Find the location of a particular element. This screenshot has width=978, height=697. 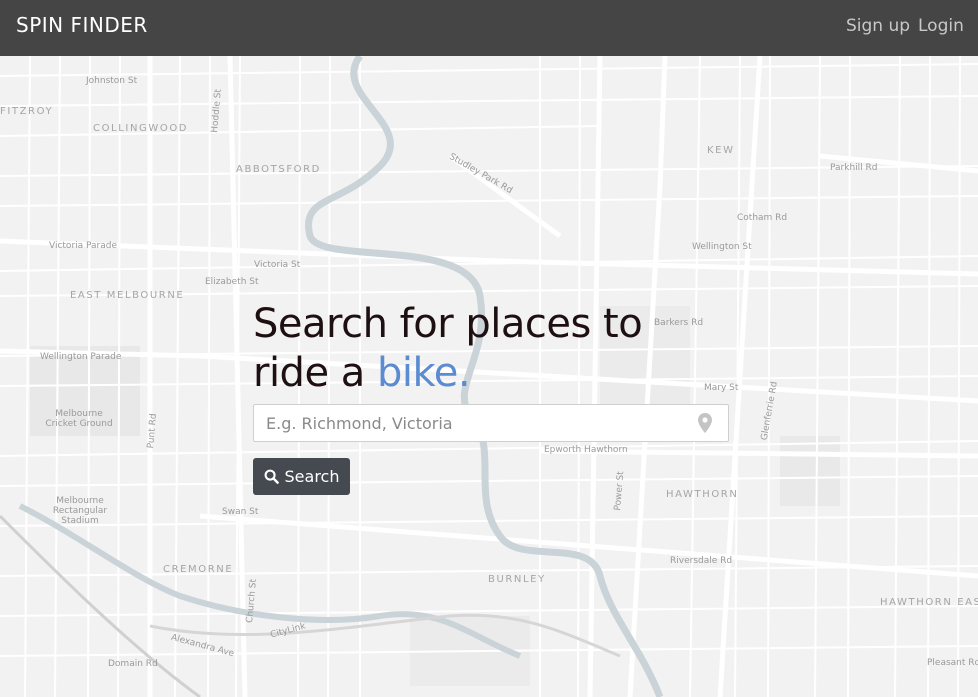

location-search-input is located at coordinates (475, 423).